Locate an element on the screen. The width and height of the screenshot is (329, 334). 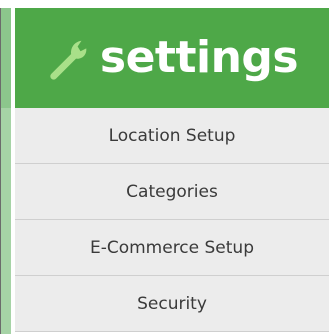
menu-item-label: Location Setup is located at coordinates (172, 135).